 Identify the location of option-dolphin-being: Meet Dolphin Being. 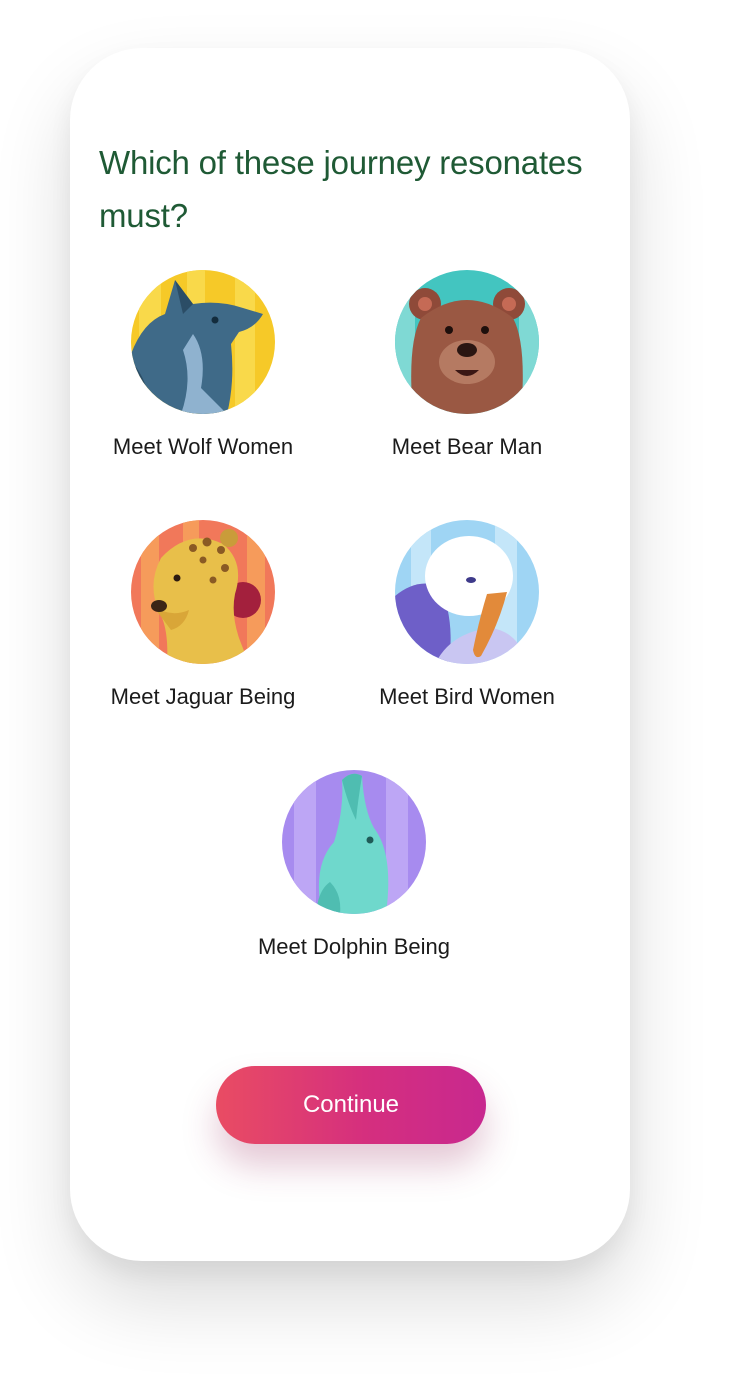
(354, 865).